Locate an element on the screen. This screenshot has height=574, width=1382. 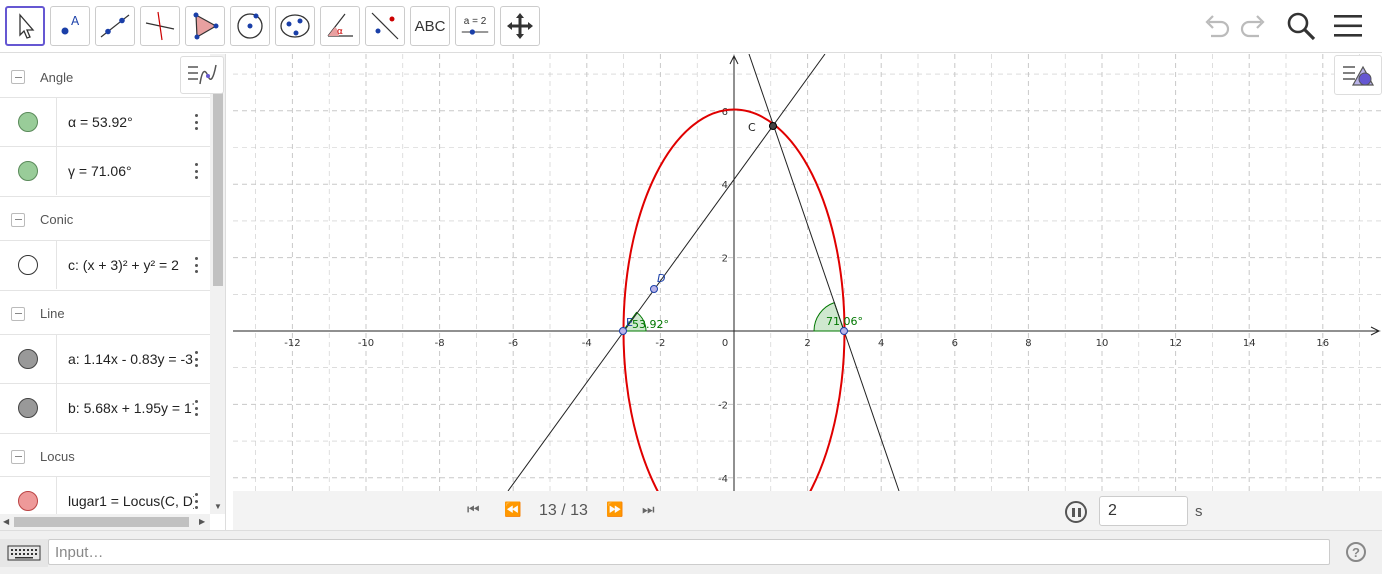
move-graphics-tool-button is located at coordinates (520, 26).